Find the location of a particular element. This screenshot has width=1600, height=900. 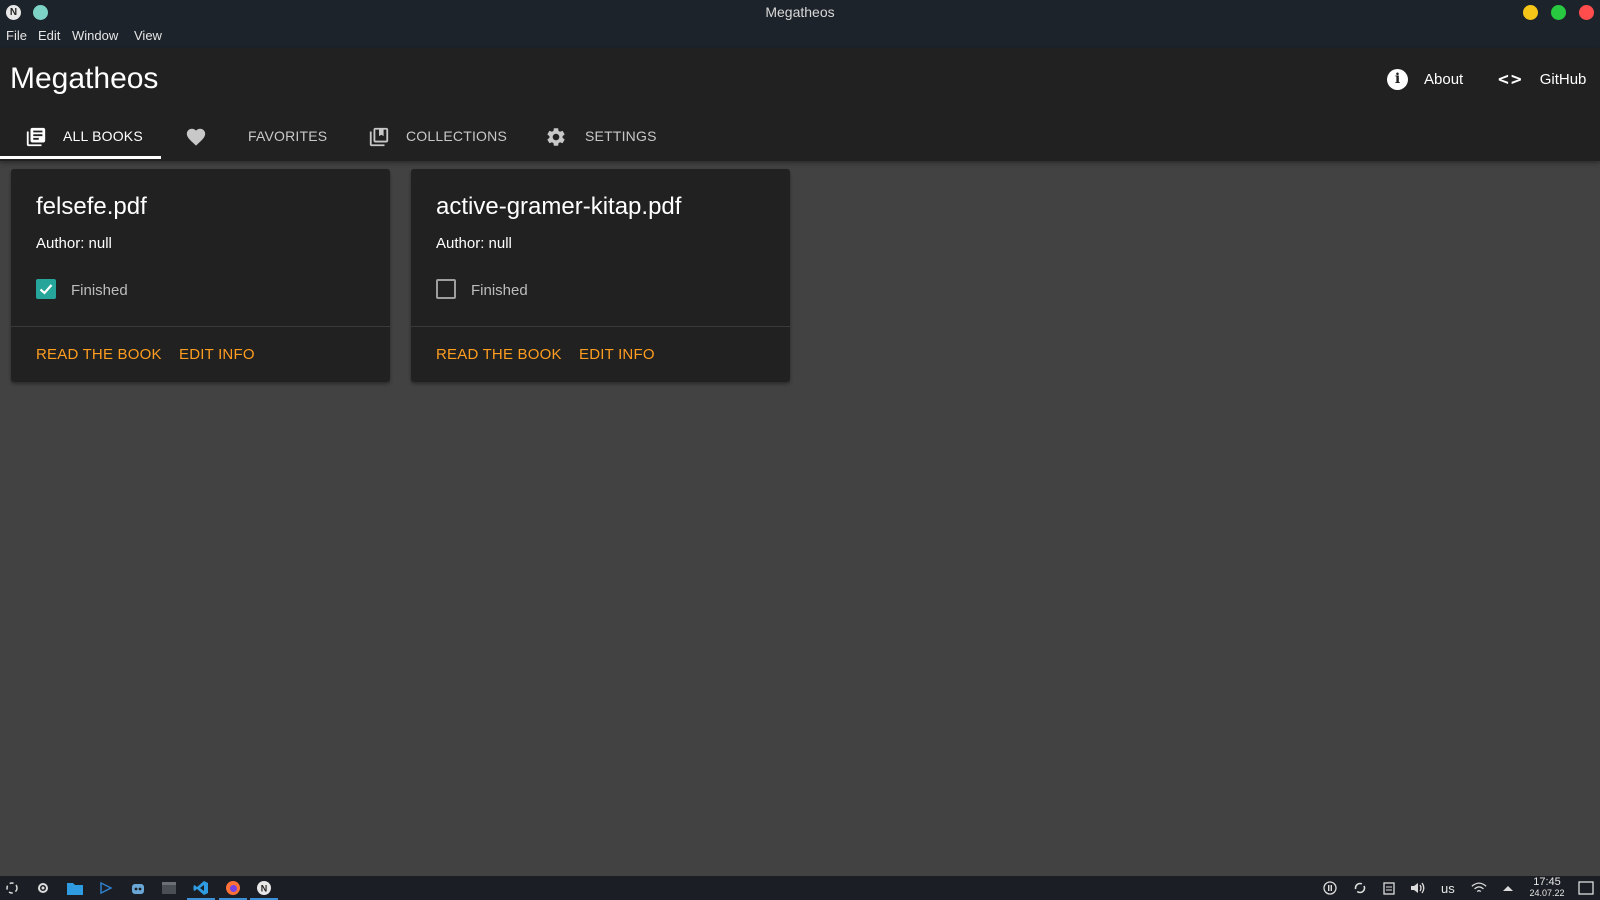

book-title: felsefe.pdf is located at coordinates (91, 206).